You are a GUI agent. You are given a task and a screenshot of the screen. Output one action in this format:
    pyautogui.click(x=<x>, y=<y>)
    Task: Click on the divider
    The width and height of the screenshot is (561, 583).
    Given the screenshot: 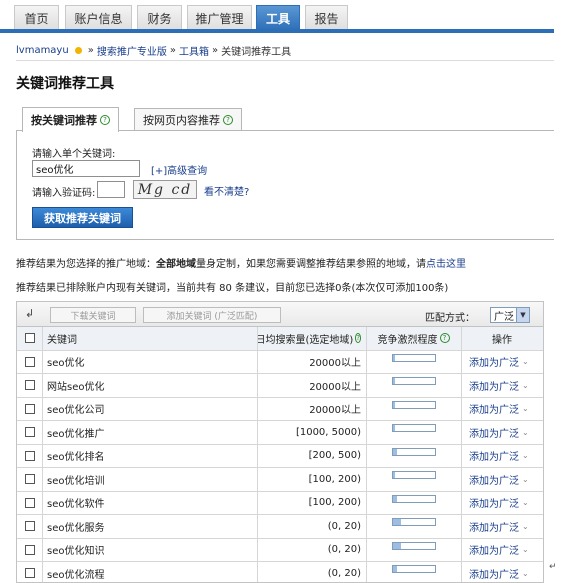 What is the action you would take?
    pyautogui.click(x=285, y=60)
    